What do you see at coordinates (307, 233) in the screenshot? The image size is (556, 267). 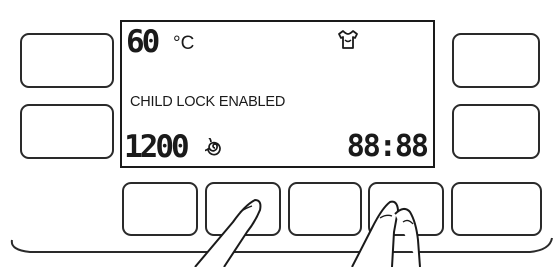 I see `pressing-hands-icon` at bounding box center [307, 233].